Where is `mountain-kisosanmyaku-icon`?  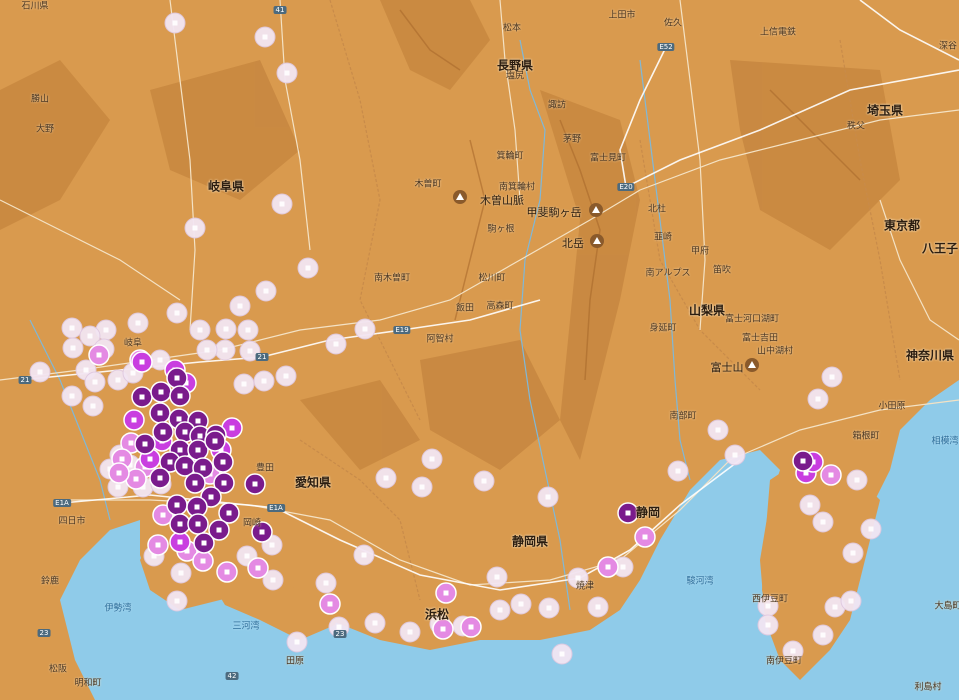
mountain-kisosanmyaku-icon is located at coordinates (460, 197).